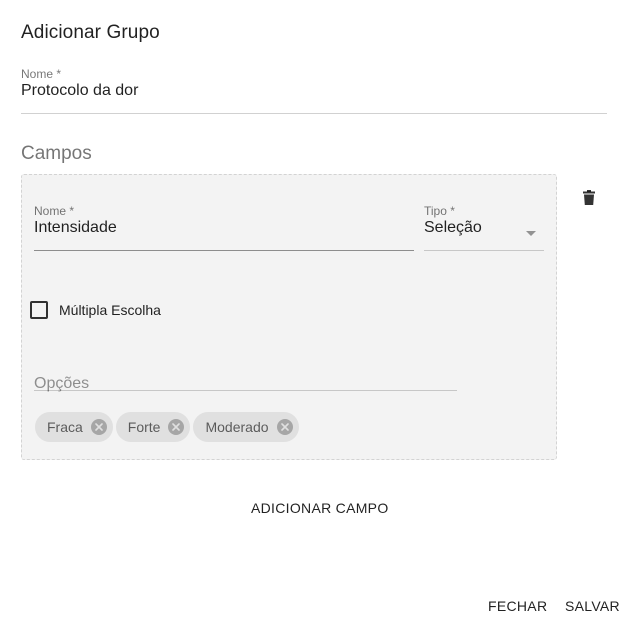  I want to click on option-chip: Moderado, so click(246, 427).